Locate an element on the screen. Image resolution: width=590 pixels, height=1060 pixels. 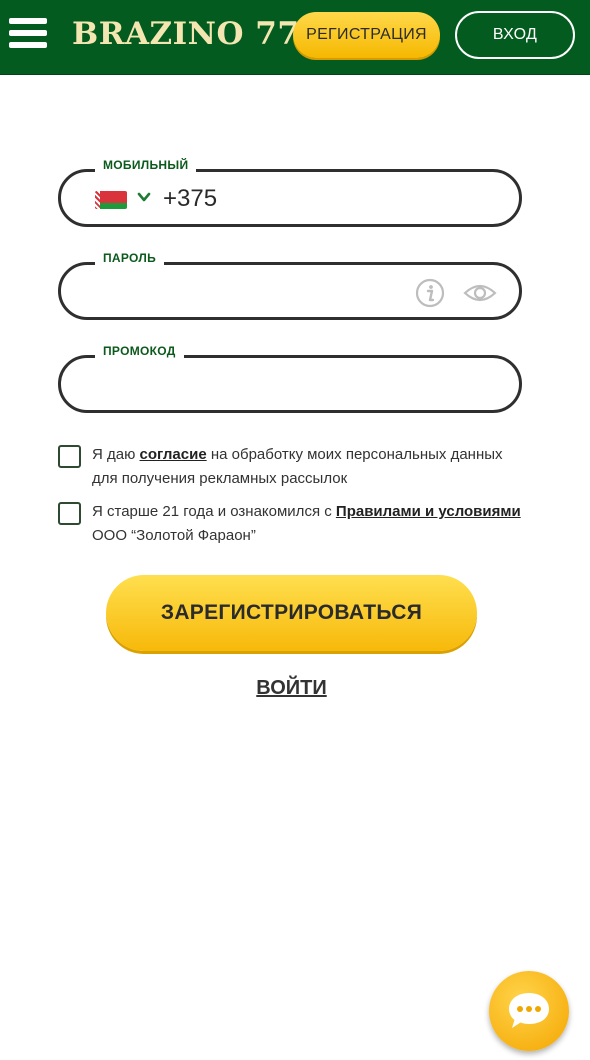
rules-link: Правилами и условиями is located at coordinates (428, 511).